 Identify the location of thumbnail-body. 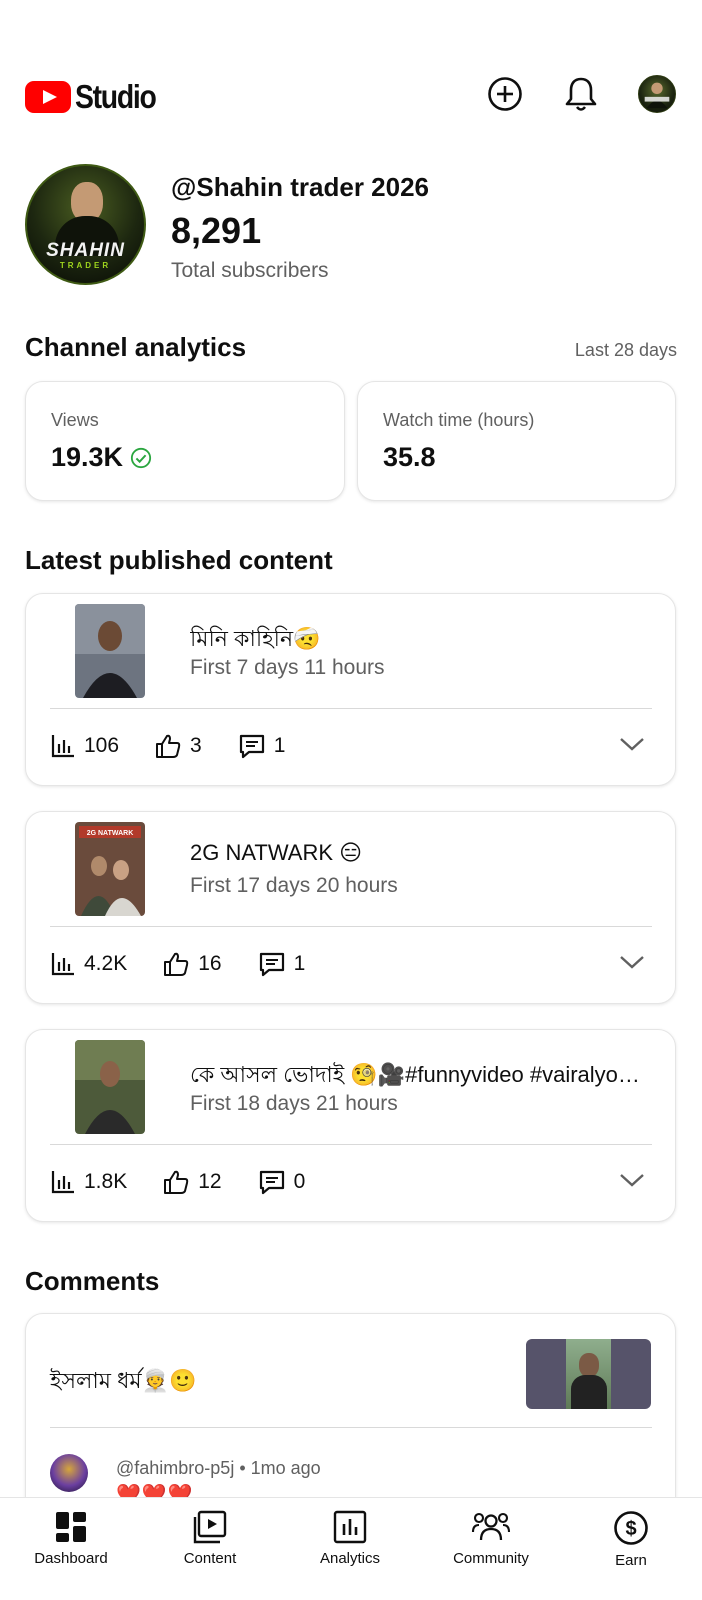
(589, 1392).